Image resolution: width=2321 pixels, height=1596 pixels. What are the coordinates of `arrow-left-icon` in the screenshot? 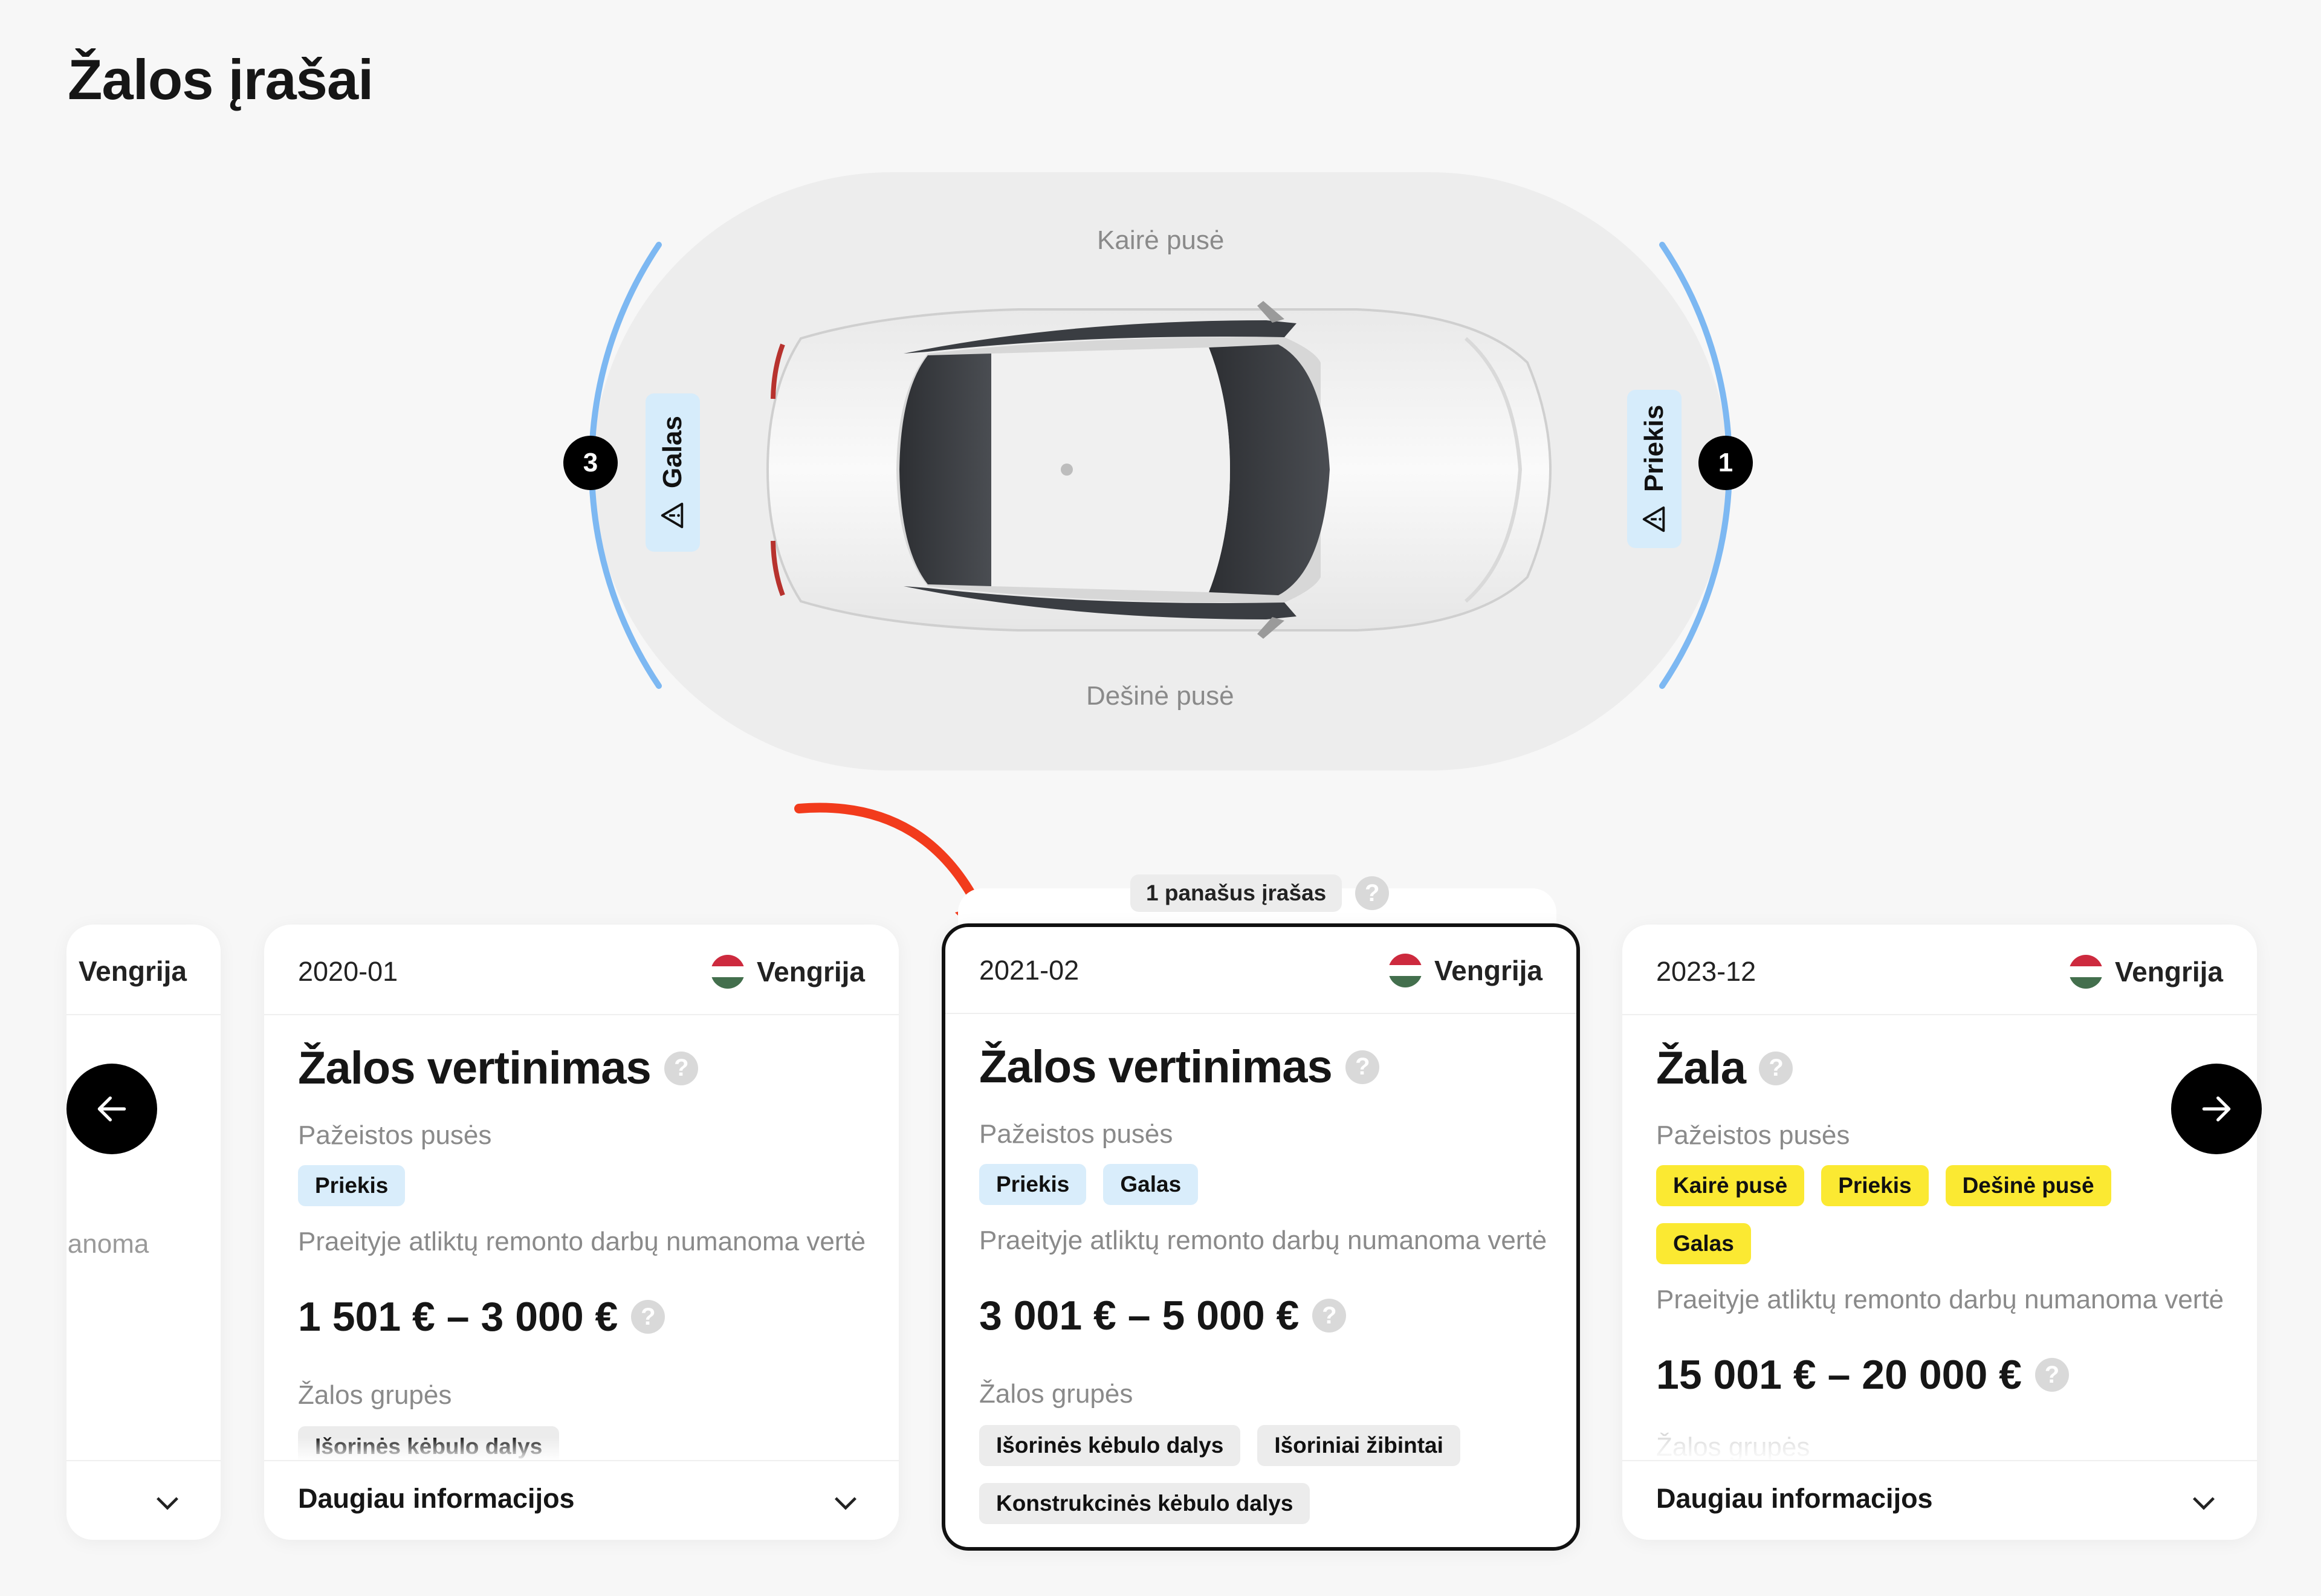 It's located at (111, 1109).